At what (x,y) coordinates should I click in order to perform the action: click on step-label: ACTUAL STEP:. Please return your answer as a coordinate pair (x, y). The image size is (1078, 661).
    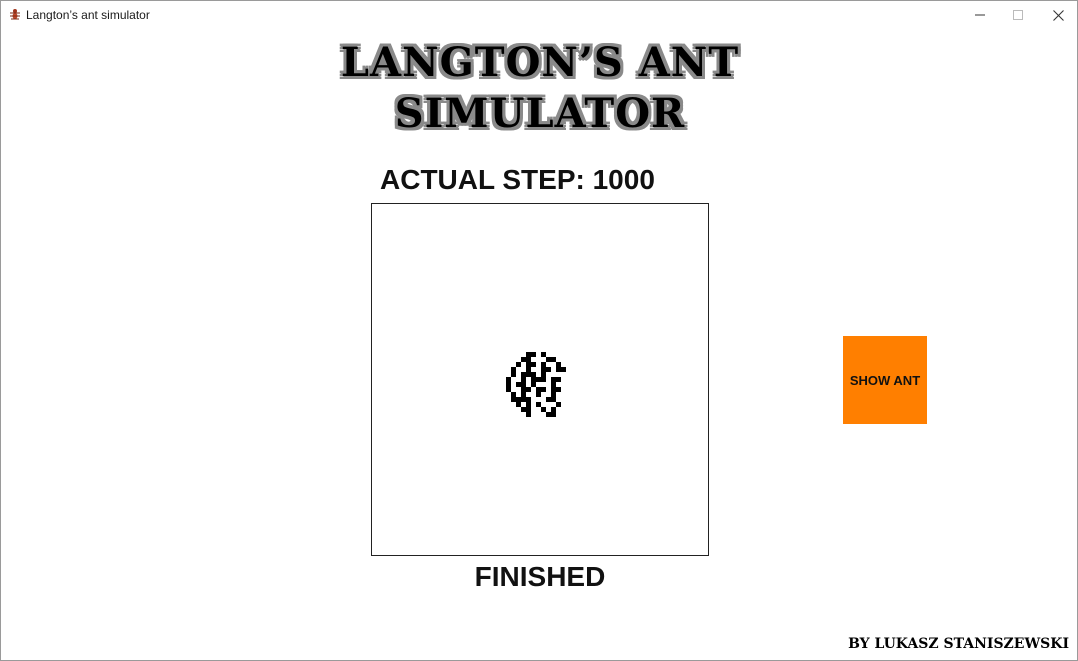
    Looking at the image, I should click on (482, 179).